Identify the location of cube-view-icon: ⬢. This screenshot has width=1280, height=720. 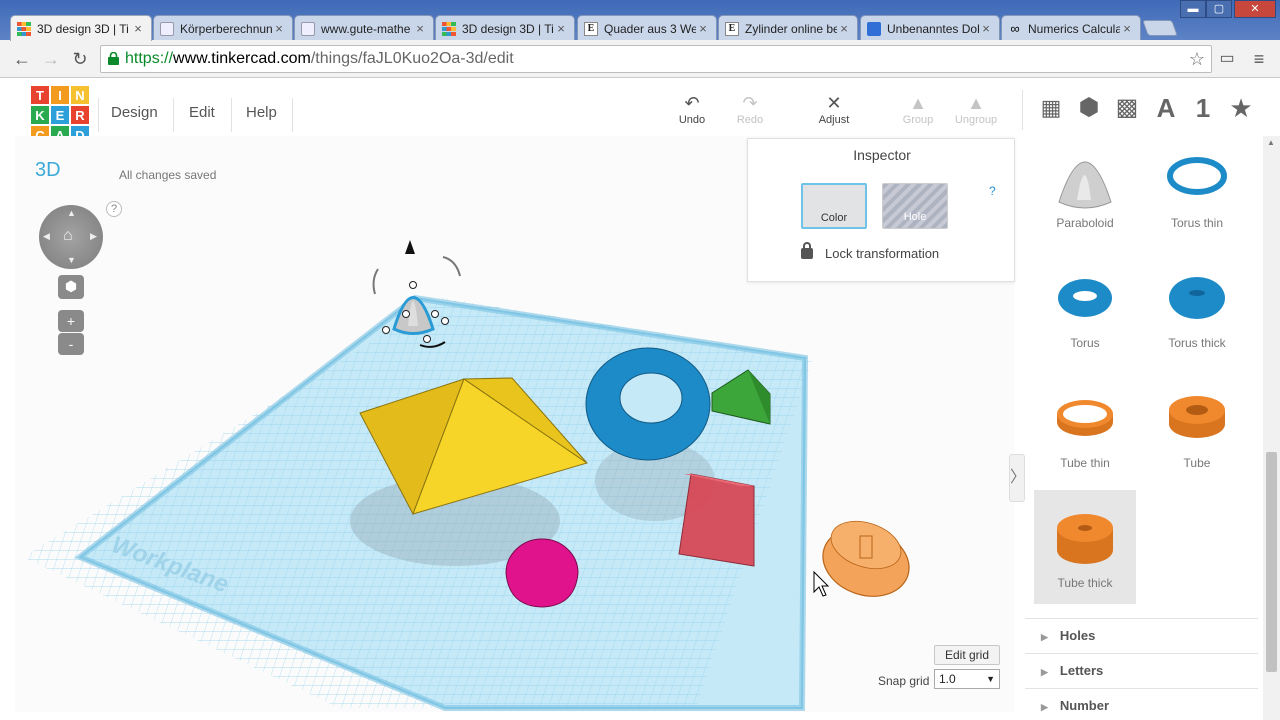
(71, 287).